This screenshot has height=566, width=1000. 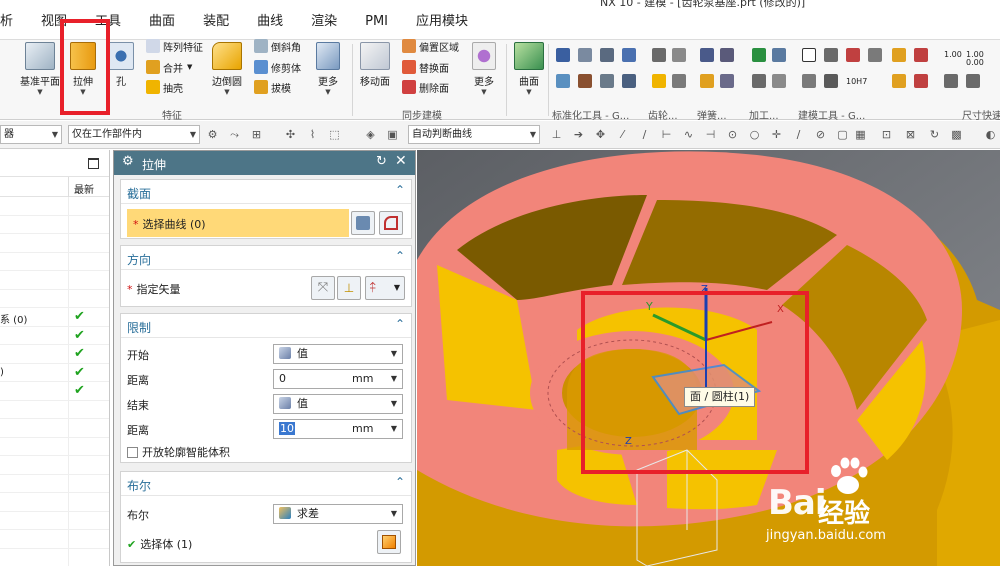 What do you see at coordinates (578, 134) in the screenshot?
I see `snap-icon: ➔` at bounding box center [578, 134].